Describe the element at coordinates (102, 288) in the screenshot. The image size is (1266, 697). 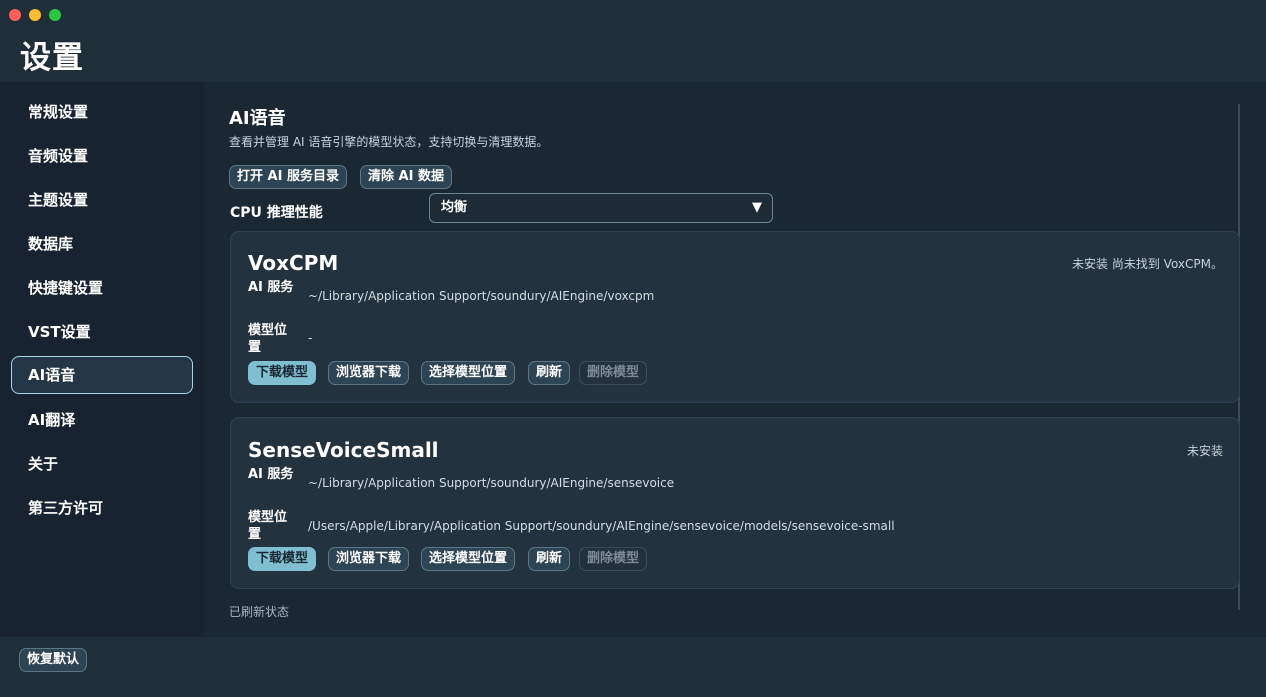
I see `sidebar-item-shortcuts: 快捷键设置` at that location.